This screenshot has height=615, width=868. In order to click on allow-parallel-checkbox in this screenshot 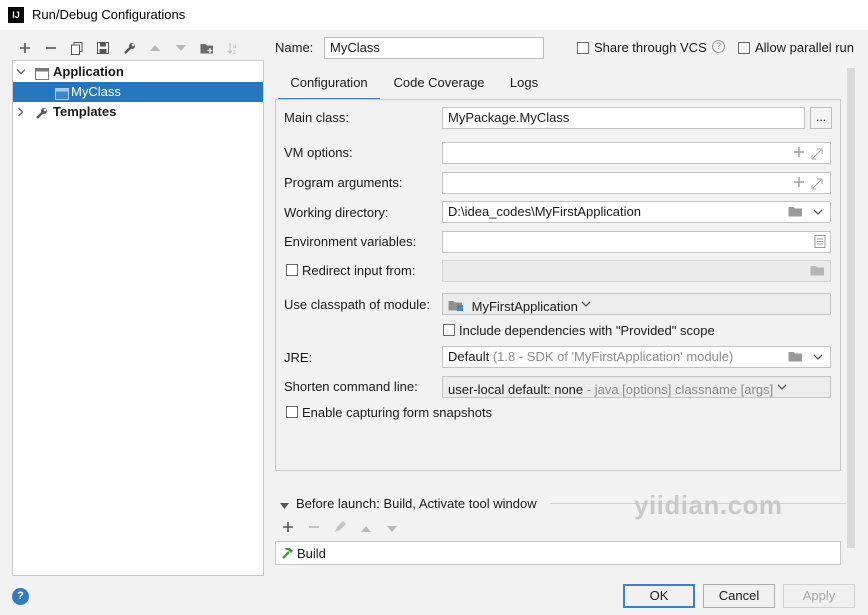, I will do `click(744, 48)`.